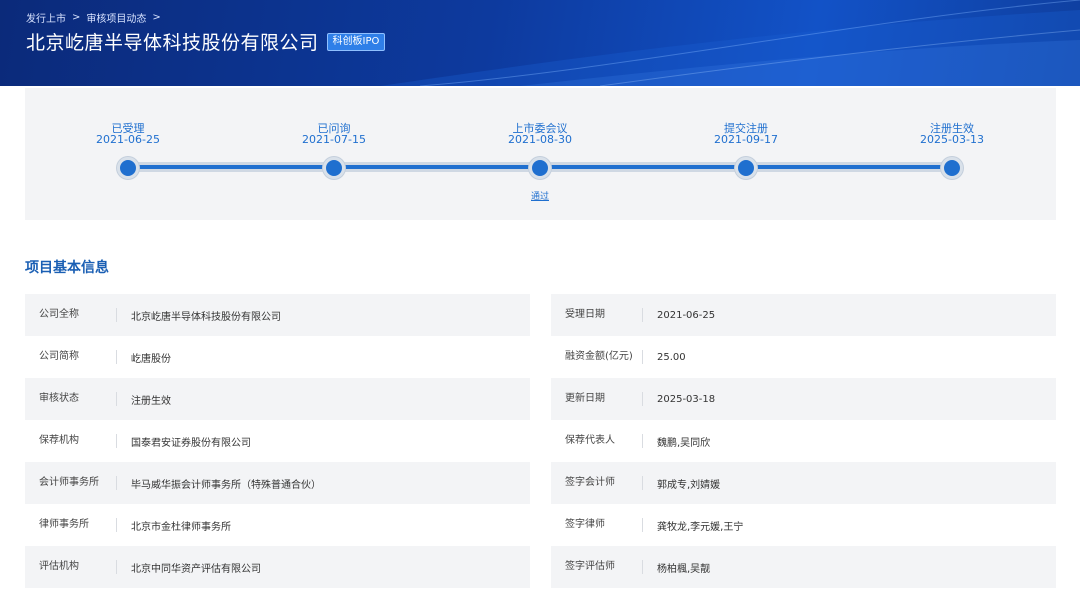  What do you see at coordinates (116, 17) in the screenshot?
I see `breadcrumb-item-review: 审核项目动态` at bounding box center [116, 17].